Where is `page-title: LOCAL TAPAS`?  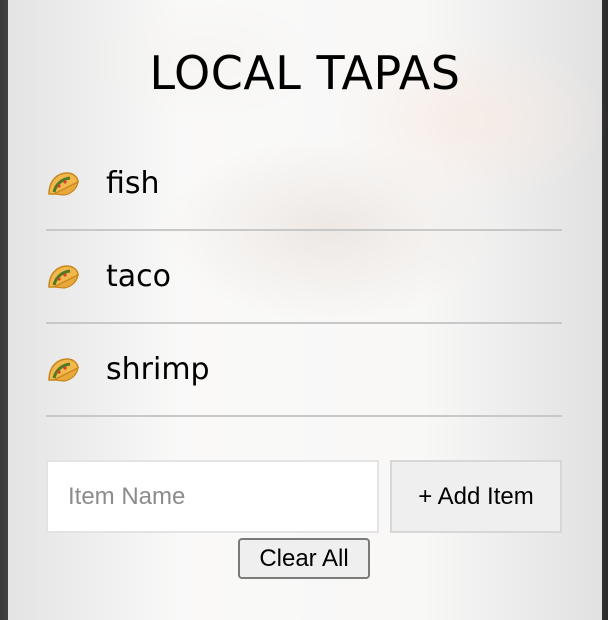 page-title: LOCAL TAPAS is located at coordinates (305, 73).